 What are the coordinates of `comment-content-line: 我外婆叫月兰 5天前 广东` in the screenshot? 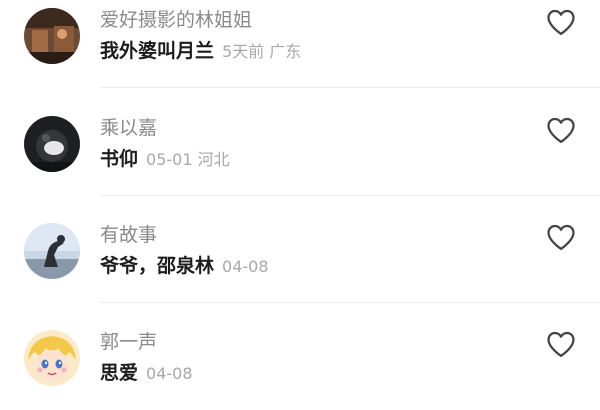 It's located at (200, 51).